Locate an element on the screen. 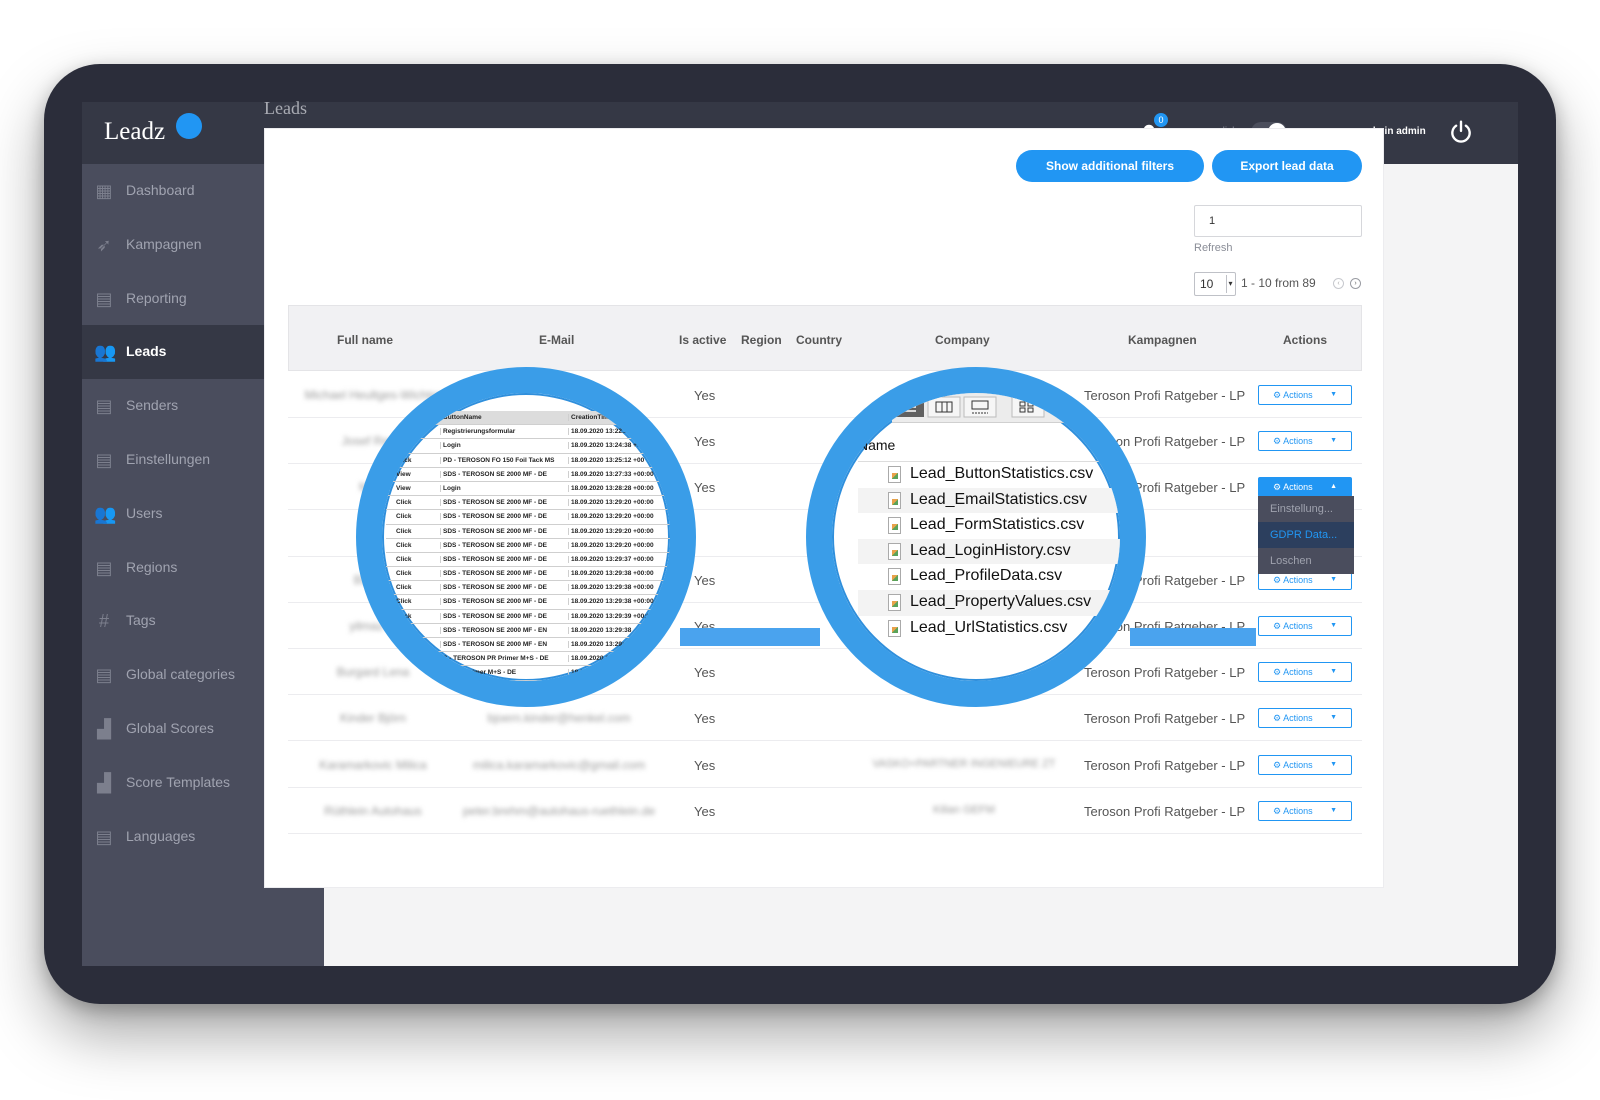 The image size is (1600, 1100). sidebar-item-label: Einstellungen is located at coordinates (168, 459).